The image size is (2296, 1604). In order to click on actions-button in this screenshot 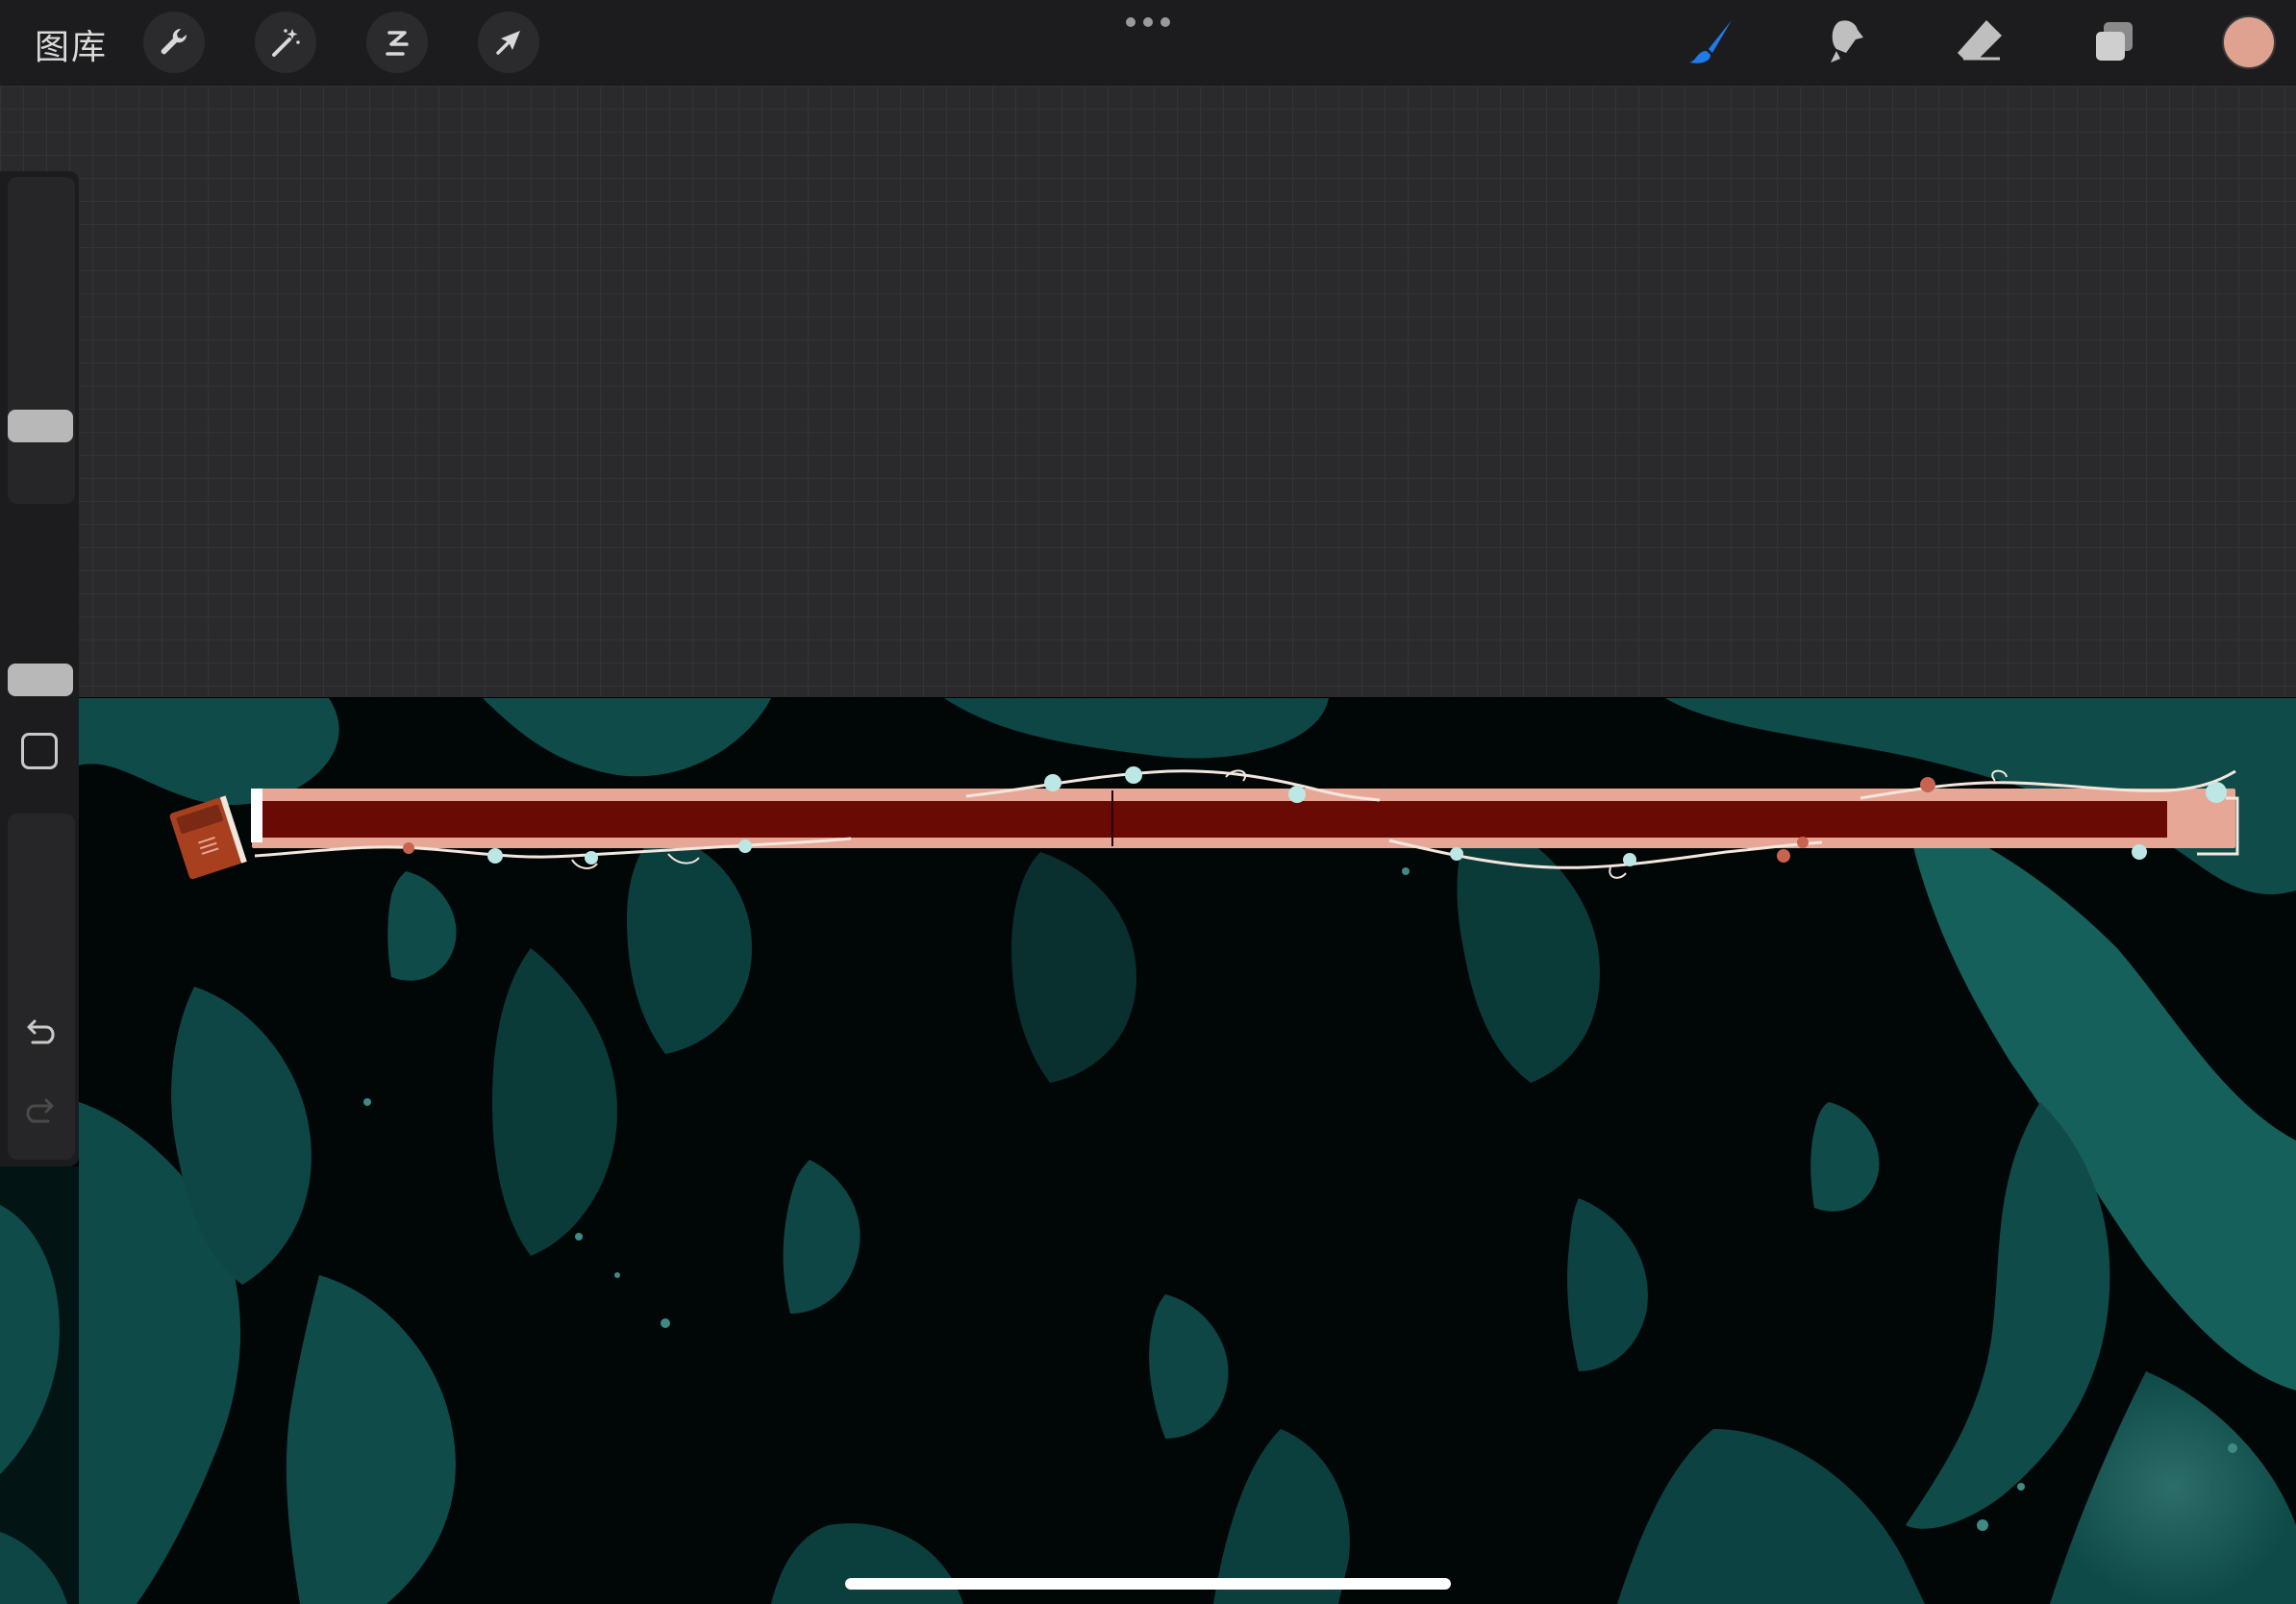, I will do `click(174, 42)`.